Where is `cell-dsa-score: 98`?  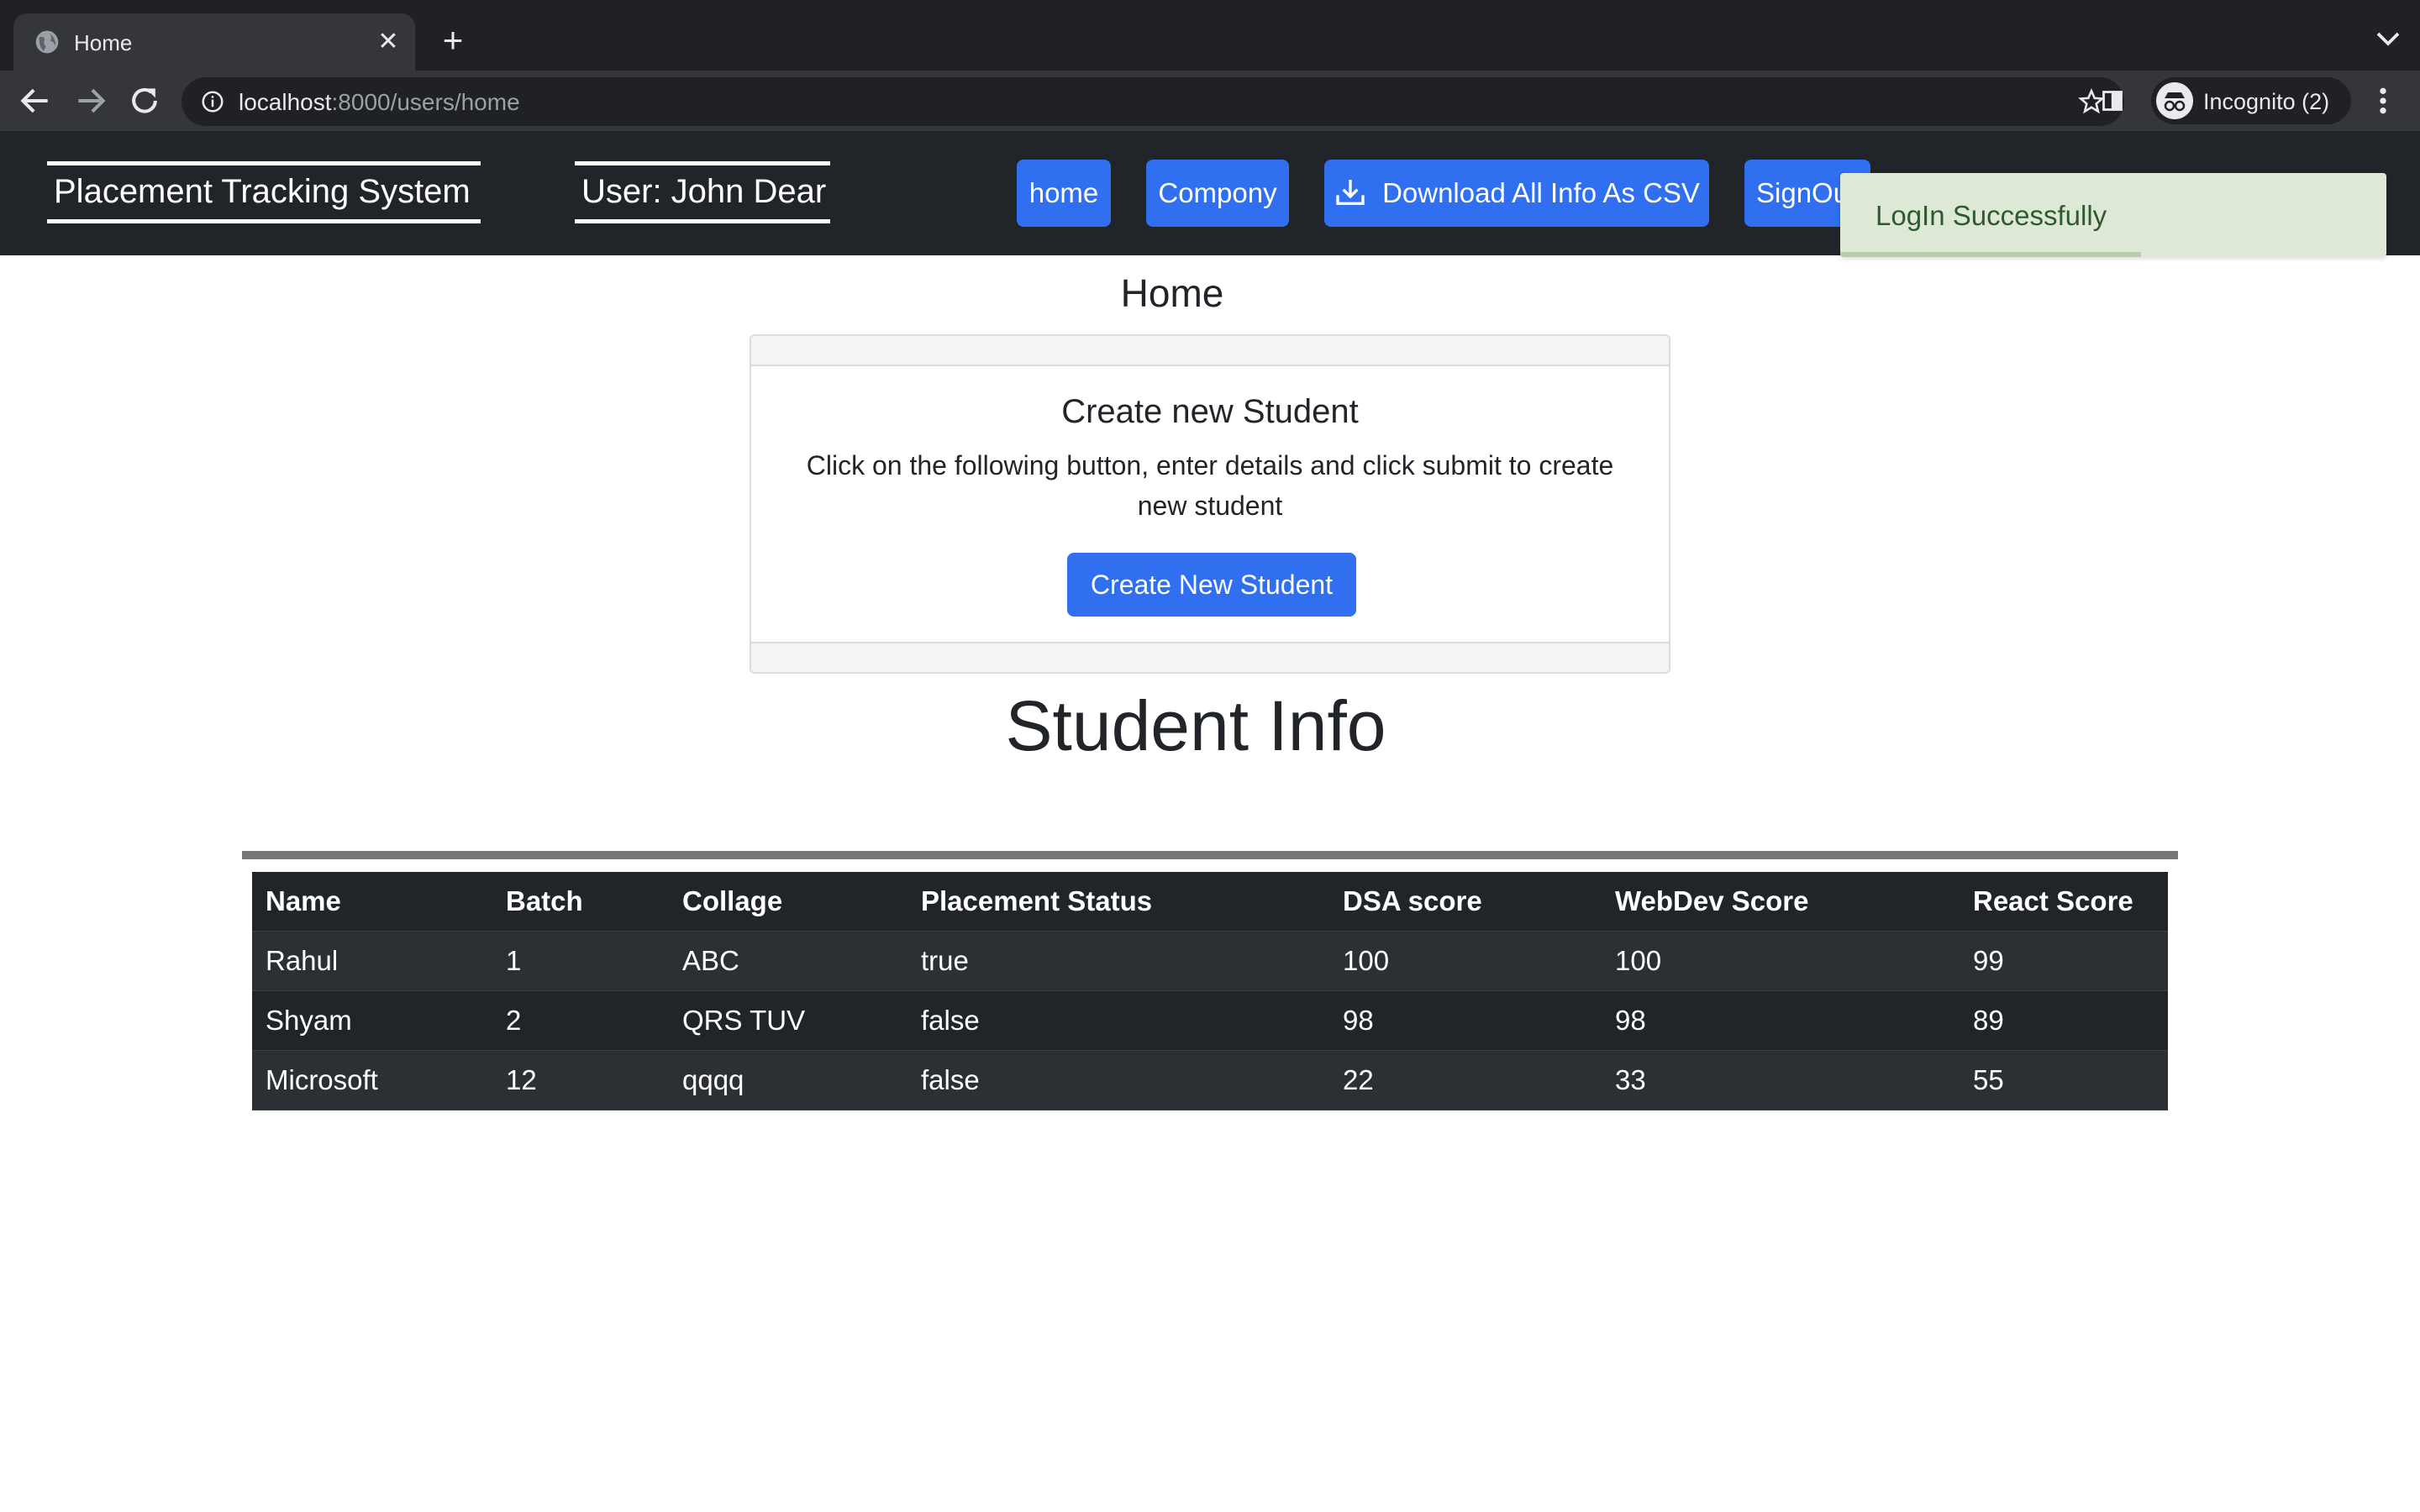 cell-dsa-score: 98 is located at coordinates (1466, 1020).